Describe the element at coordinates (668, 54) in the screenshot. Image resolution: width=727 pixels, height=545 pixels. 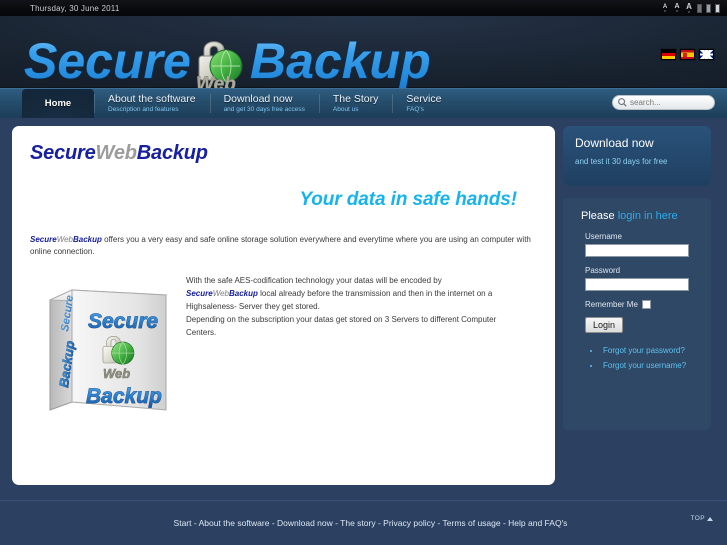
I see `flag-de-icon` at that location.